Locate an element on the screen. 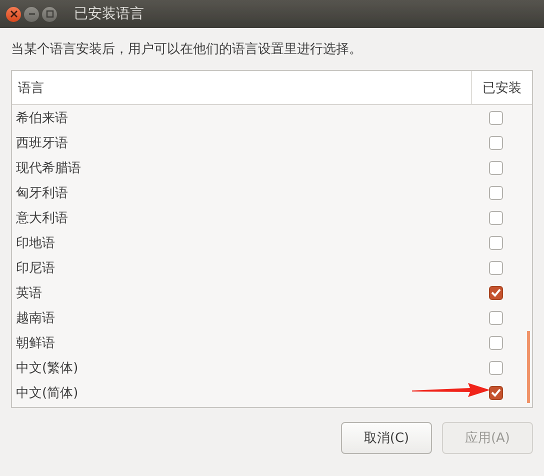 The height and width of the screenshot is (476, 544). description-text: 当某个语言安装后，用户可以在他们的语言设置里进行选择。 is located at coordinates (187, 49).